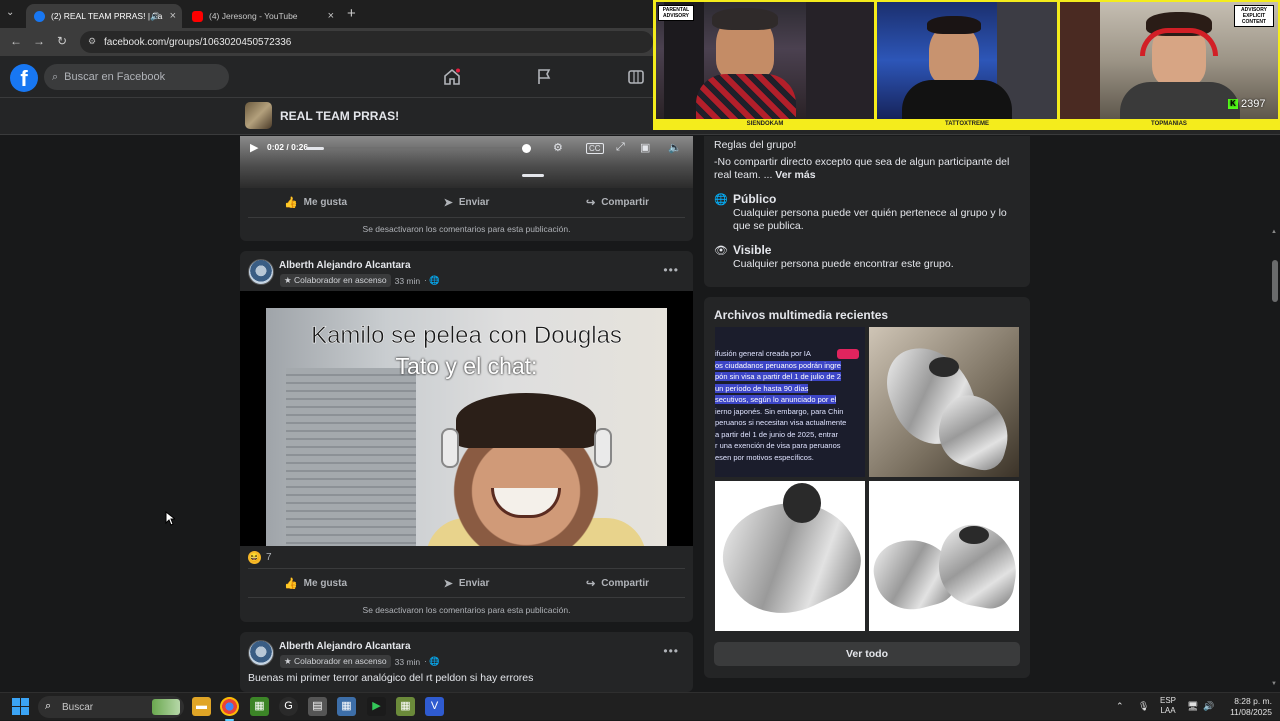  Describe the element at coordinates (62, 41) in the screenshot. I see `reload-icon: ↻` at that location.